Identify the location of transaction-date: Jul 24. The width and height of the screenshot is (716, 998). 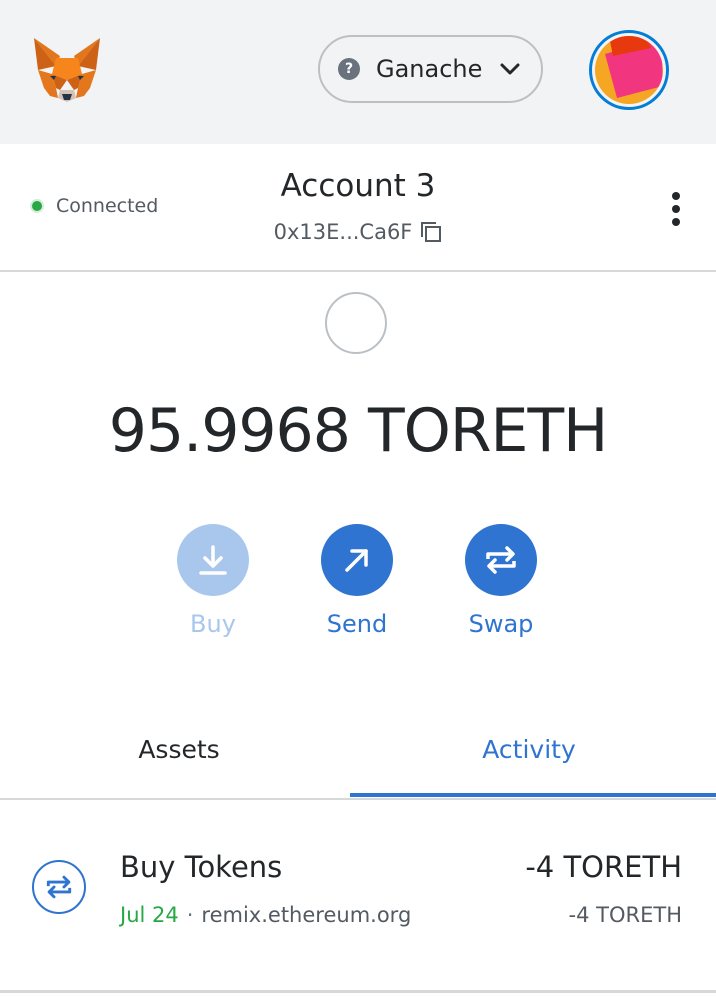
(149, 915).